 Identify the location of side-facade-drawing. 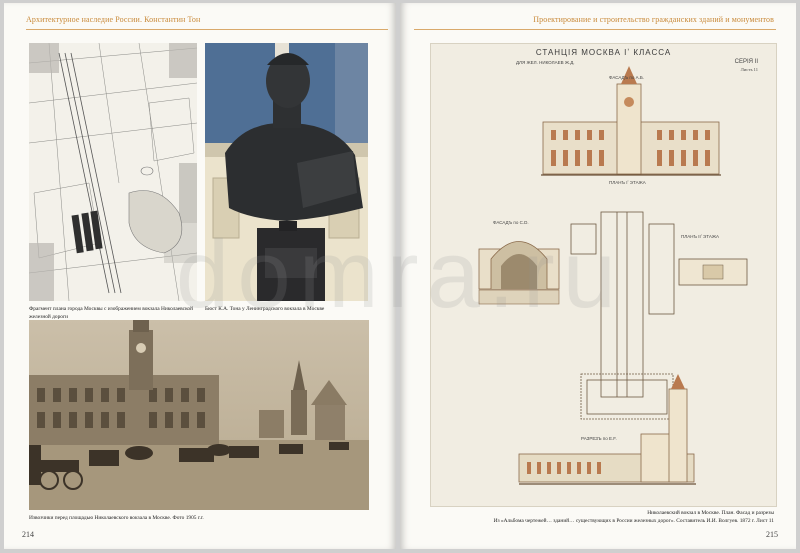
(519, 273).